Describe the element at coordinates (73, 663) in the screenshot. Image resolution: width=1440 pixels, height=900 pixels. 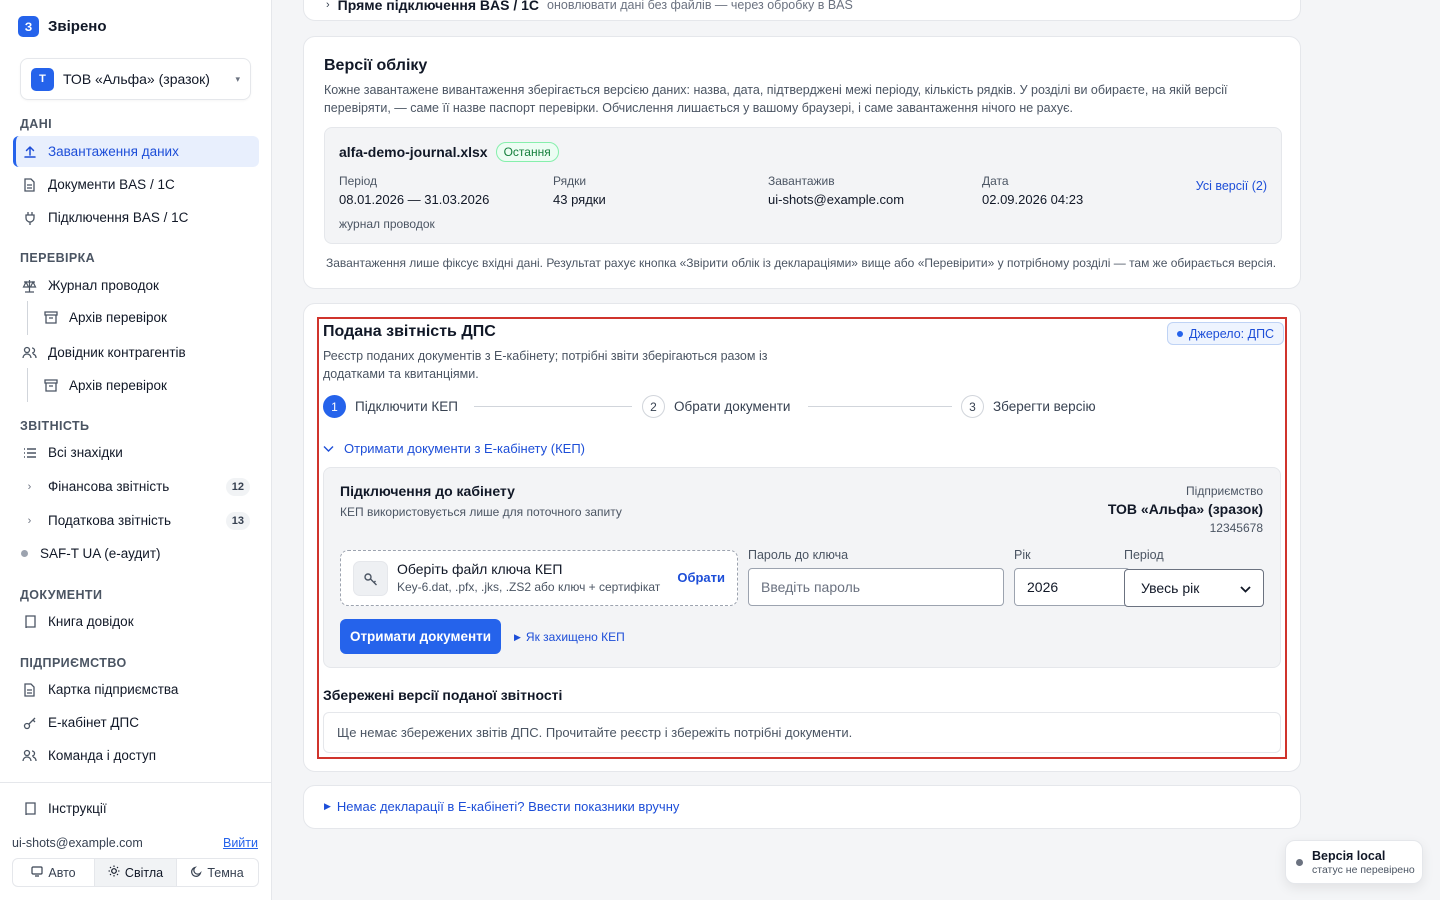
I see `nav-section-company: ПІДПРИЄМСТВО` at that location.